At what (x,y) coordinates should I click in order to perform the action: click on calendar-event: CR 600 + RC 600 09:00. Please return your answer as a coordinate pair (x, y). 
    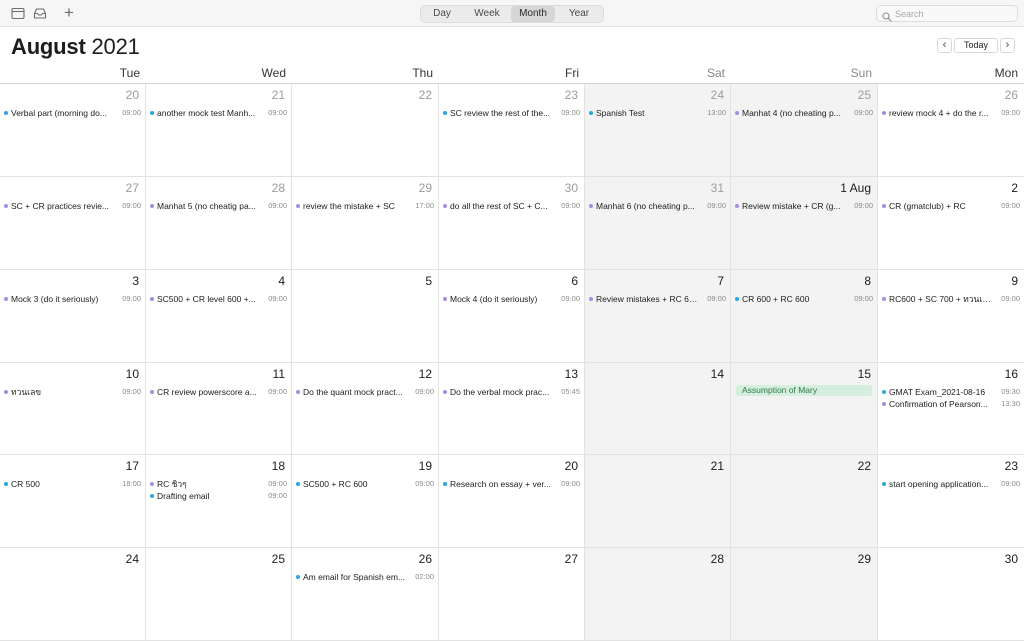
    Looking at the image, I should click on (804, 299).